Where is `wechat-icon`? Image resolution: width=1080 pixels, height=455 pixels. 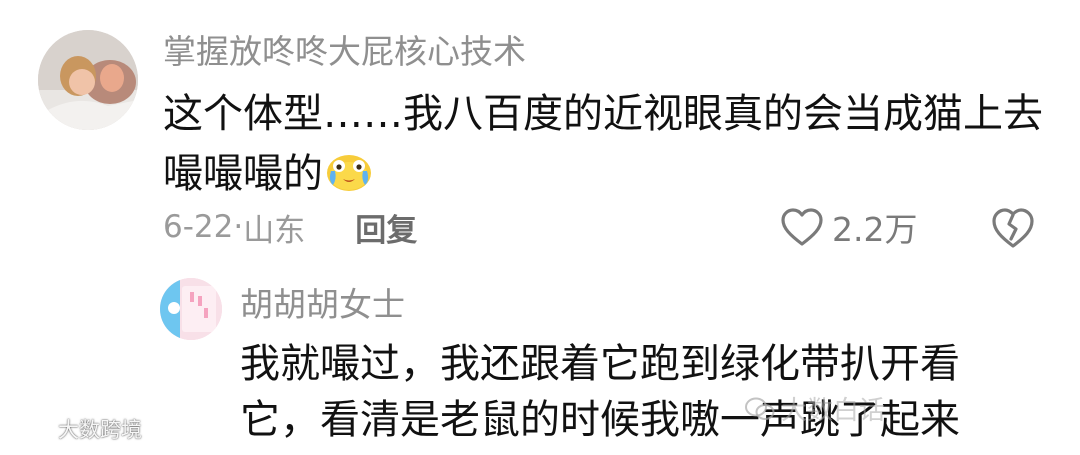
wechat-icon is located at coordinates (760, 408).